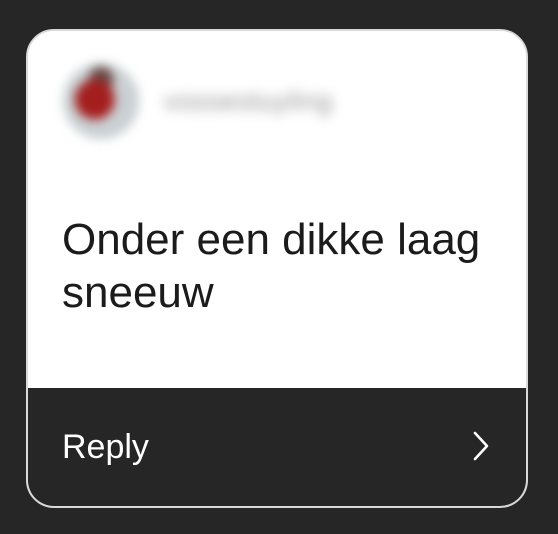  What do you see at coordinates (481, 446) in the screenshot?
I see `chevron-right-icon` at bounding box center [481, 446].